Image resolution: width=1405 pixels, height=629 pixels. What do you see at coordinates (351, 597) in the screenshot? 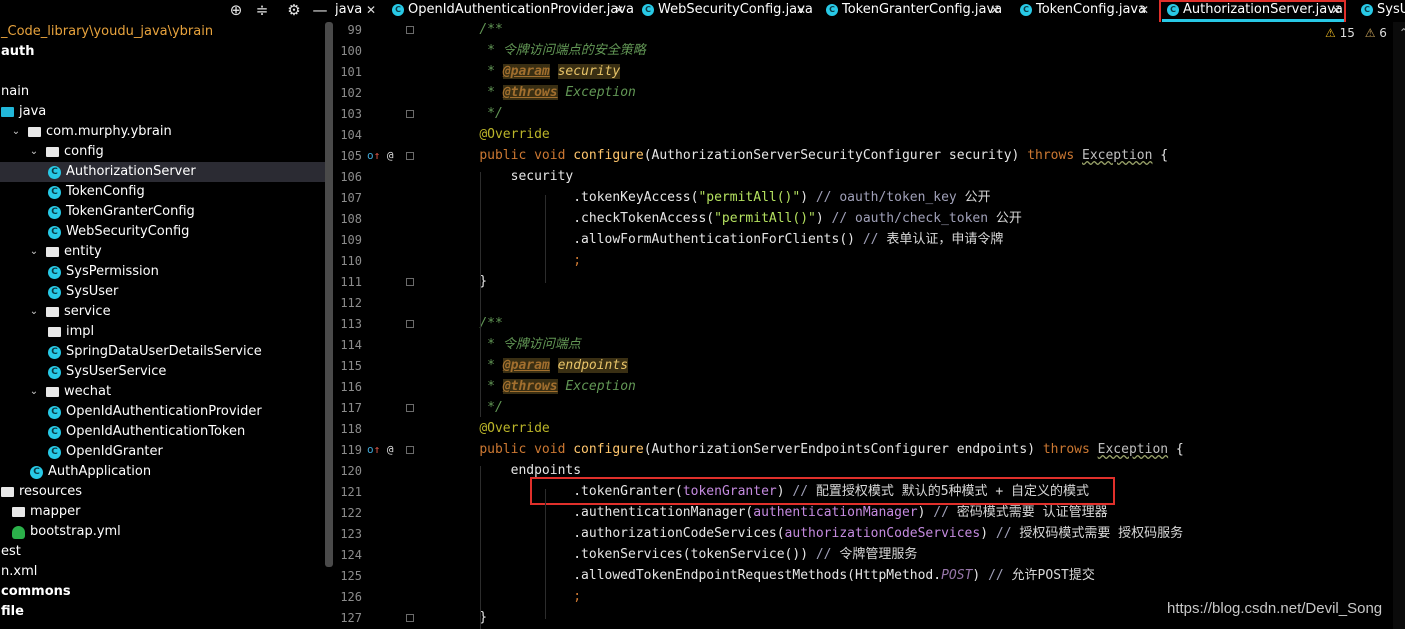
I see `line-number: 126` at bounding box center [351, 597].